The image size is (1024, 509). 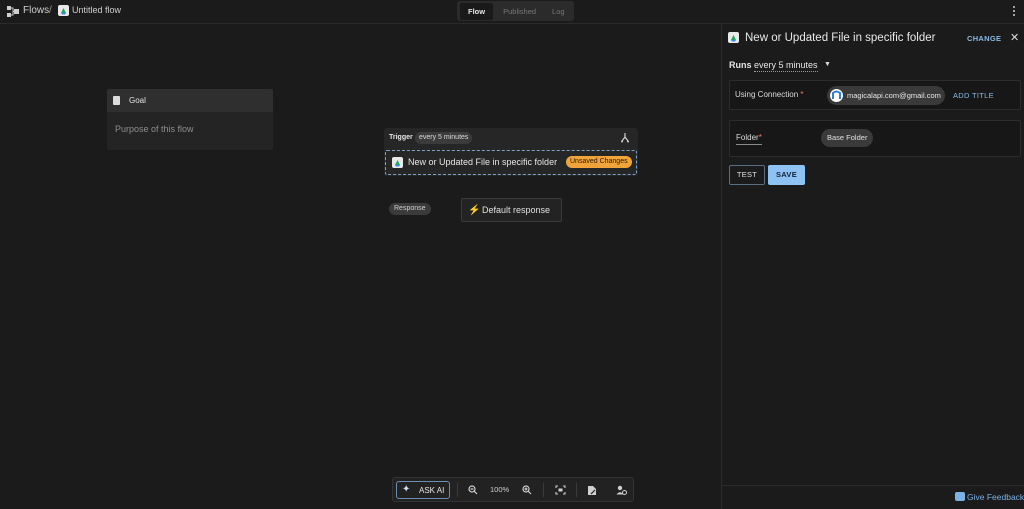 What do you see at coordinates (137, 100) in the screenshot?
I see `goal-label: Goal` at bounding box center [137, 100].